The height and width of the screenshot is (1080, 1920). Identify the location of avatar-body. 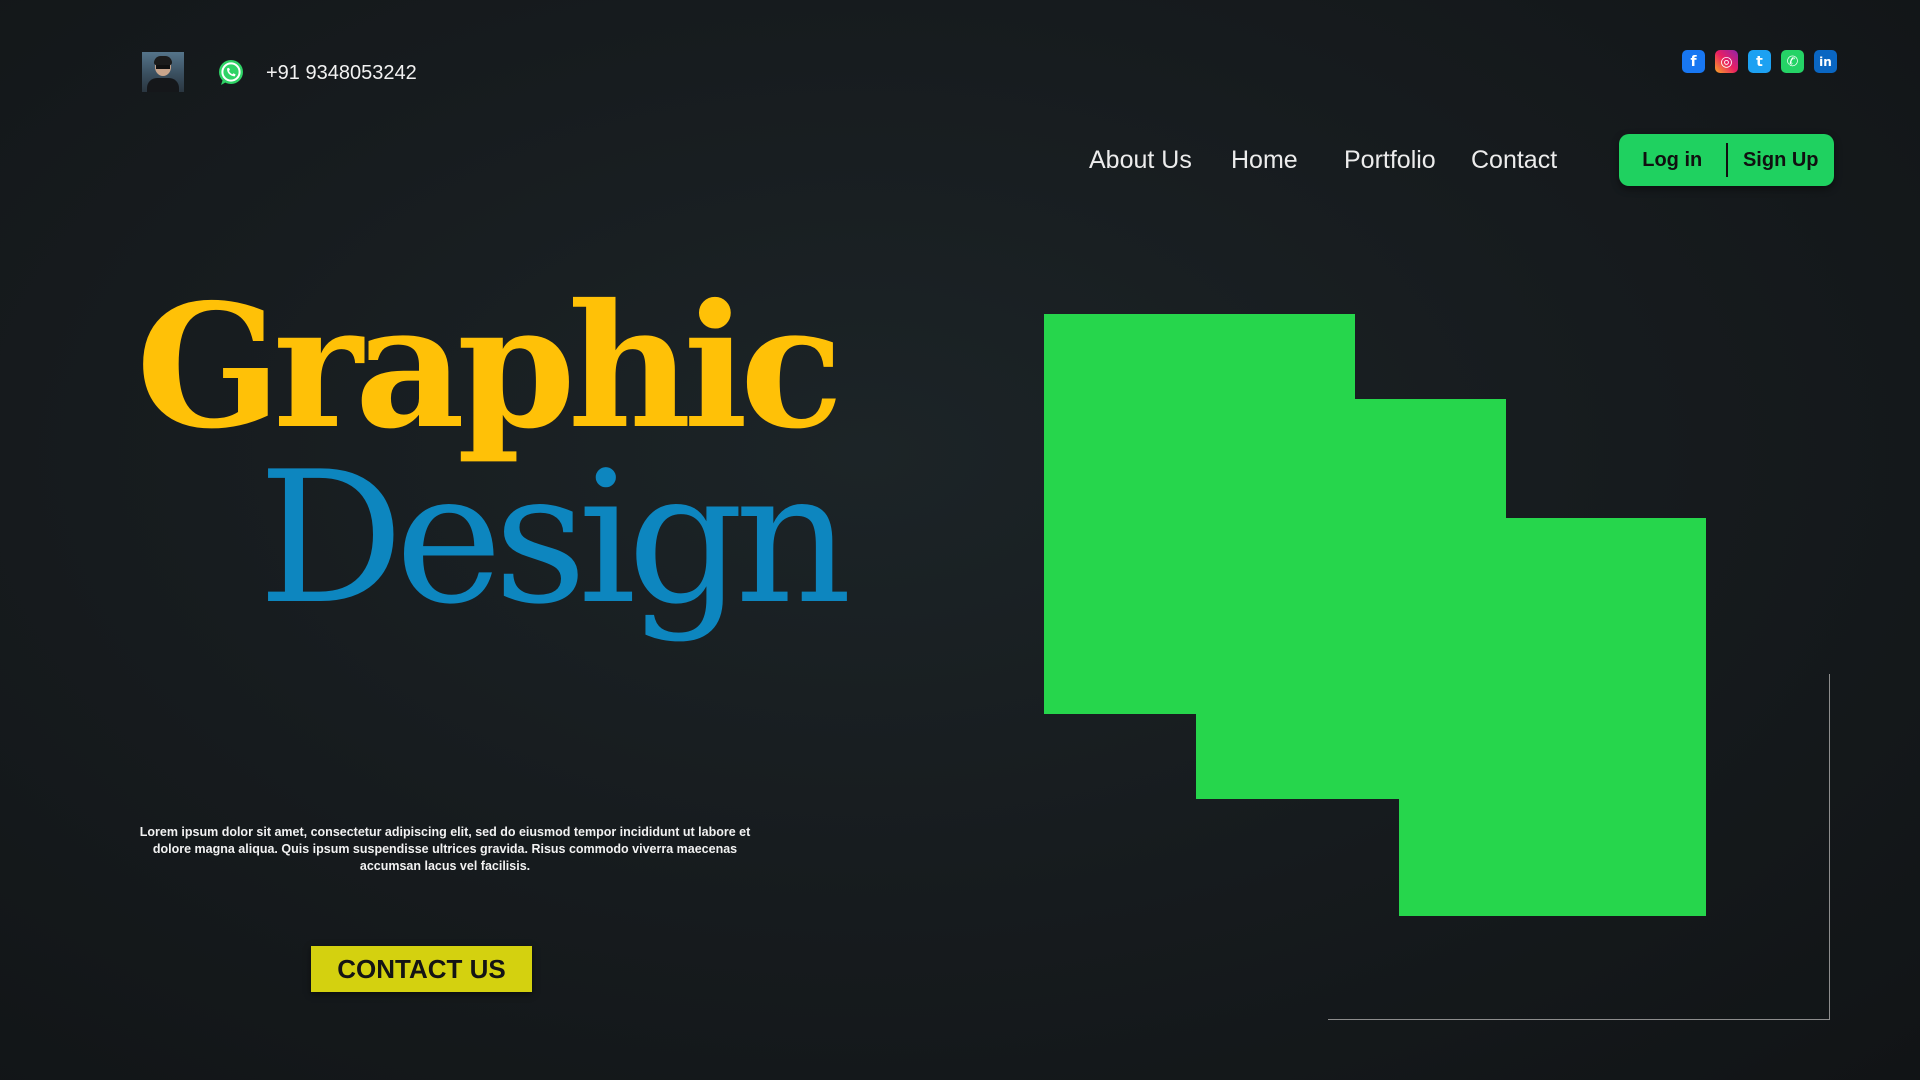
(163, 85).